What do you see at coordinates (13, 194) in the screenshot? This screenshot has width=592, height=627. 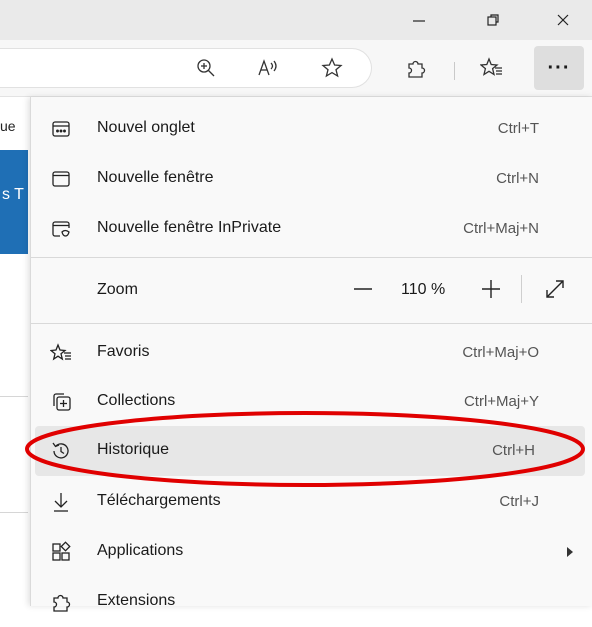 I see `page-banner-text: s T` at bounding box center [13, 194].